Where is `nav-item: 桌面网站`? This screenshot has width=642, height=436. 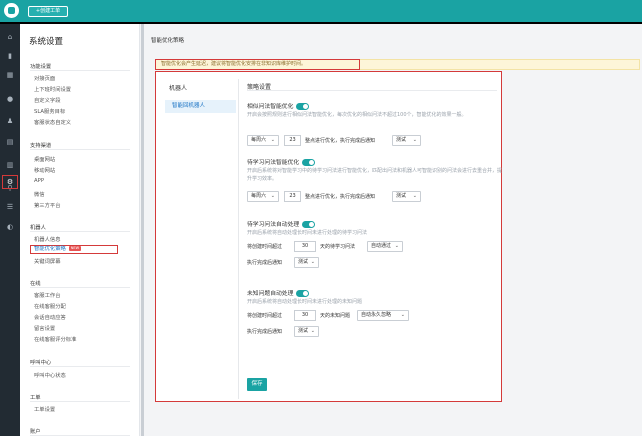 nav-item: 桌面网站 is located at coordinates (44, 159).